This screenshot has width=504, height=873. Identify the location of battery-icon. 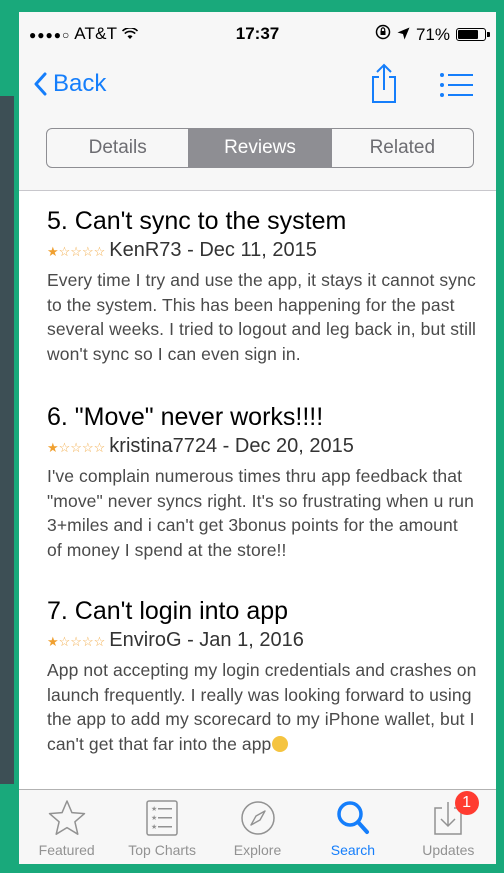
(473, 34).